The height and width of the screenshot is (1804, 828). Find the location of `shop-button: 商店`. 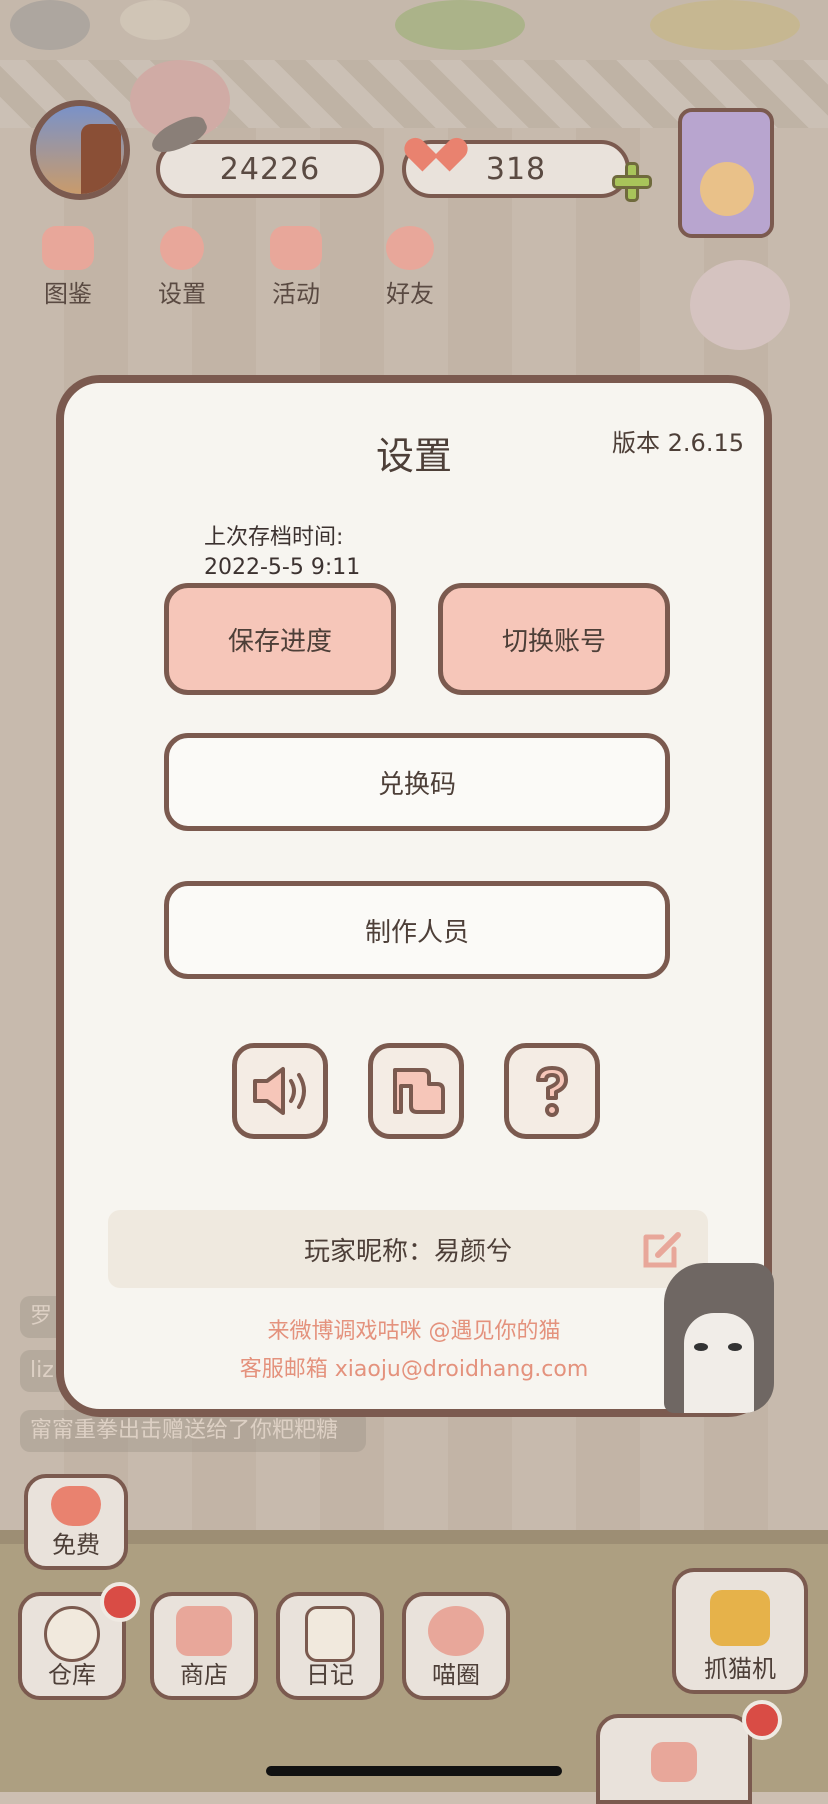

shop-button: 商店 is located at coordinates (204, 1646).